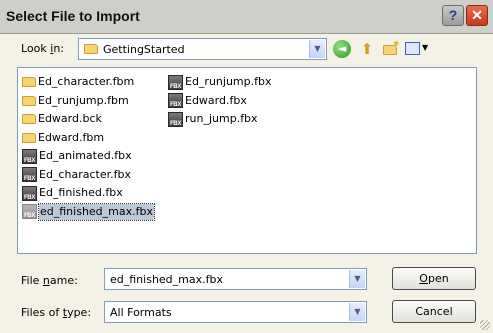 The height and width of the screenshot is (333, 493). Describe the element at coordinates (49, 280) in the screenshot. I see `file-name-label: File name:` at that location.